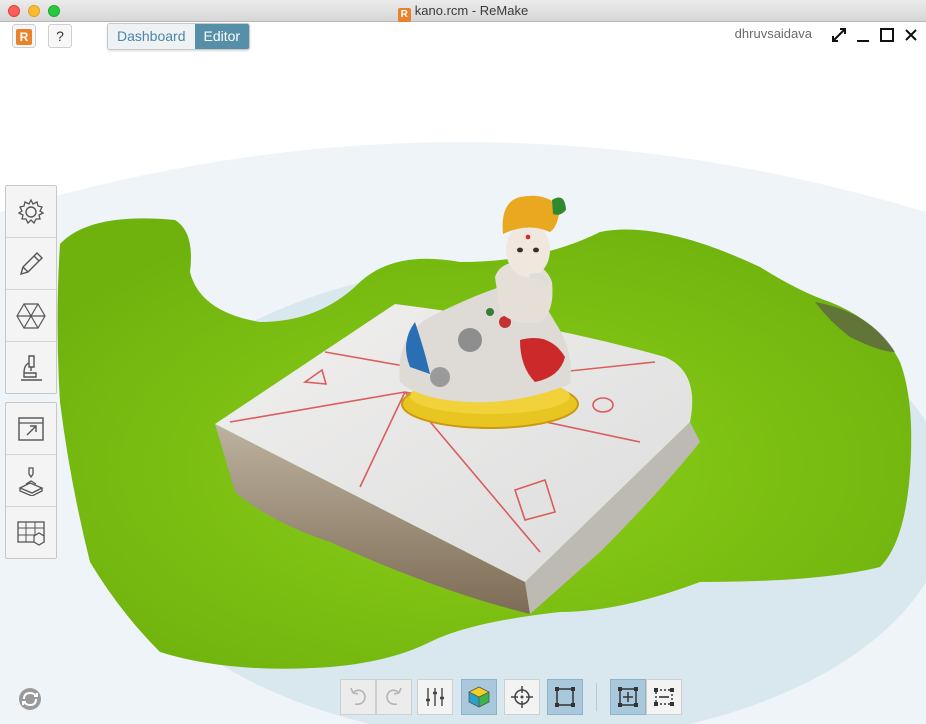  Describe the element at coordinates (773, 33) in the screenshot. I see `username-label: dhruvsaidava` at that location.